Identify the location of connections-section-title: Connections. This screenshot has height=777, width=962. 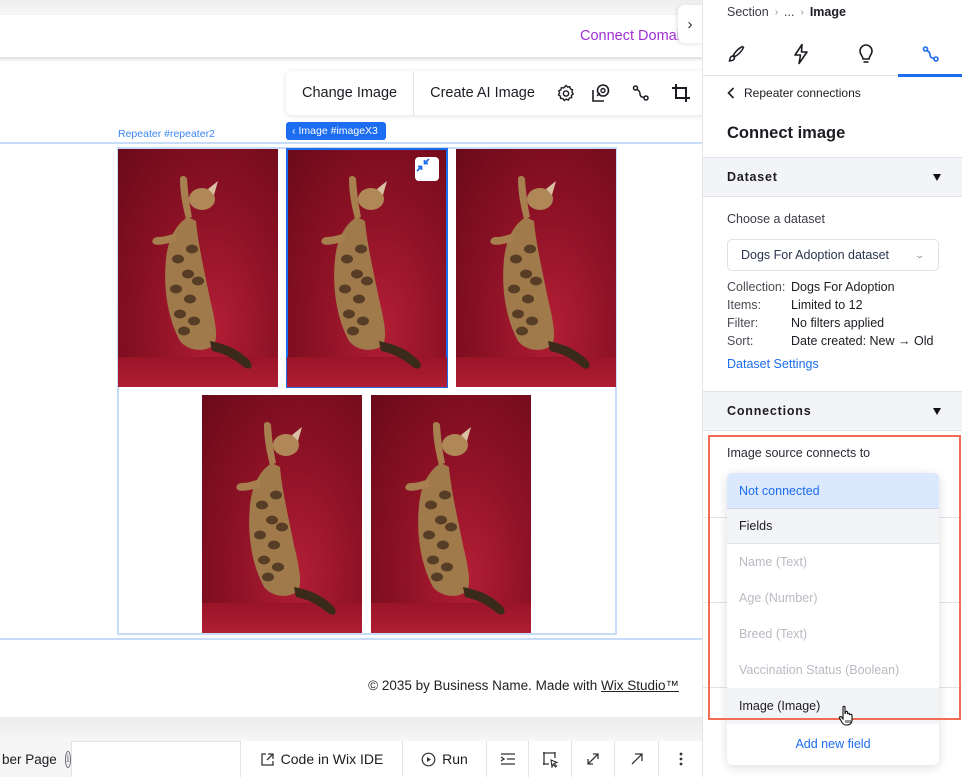
(769, 411).